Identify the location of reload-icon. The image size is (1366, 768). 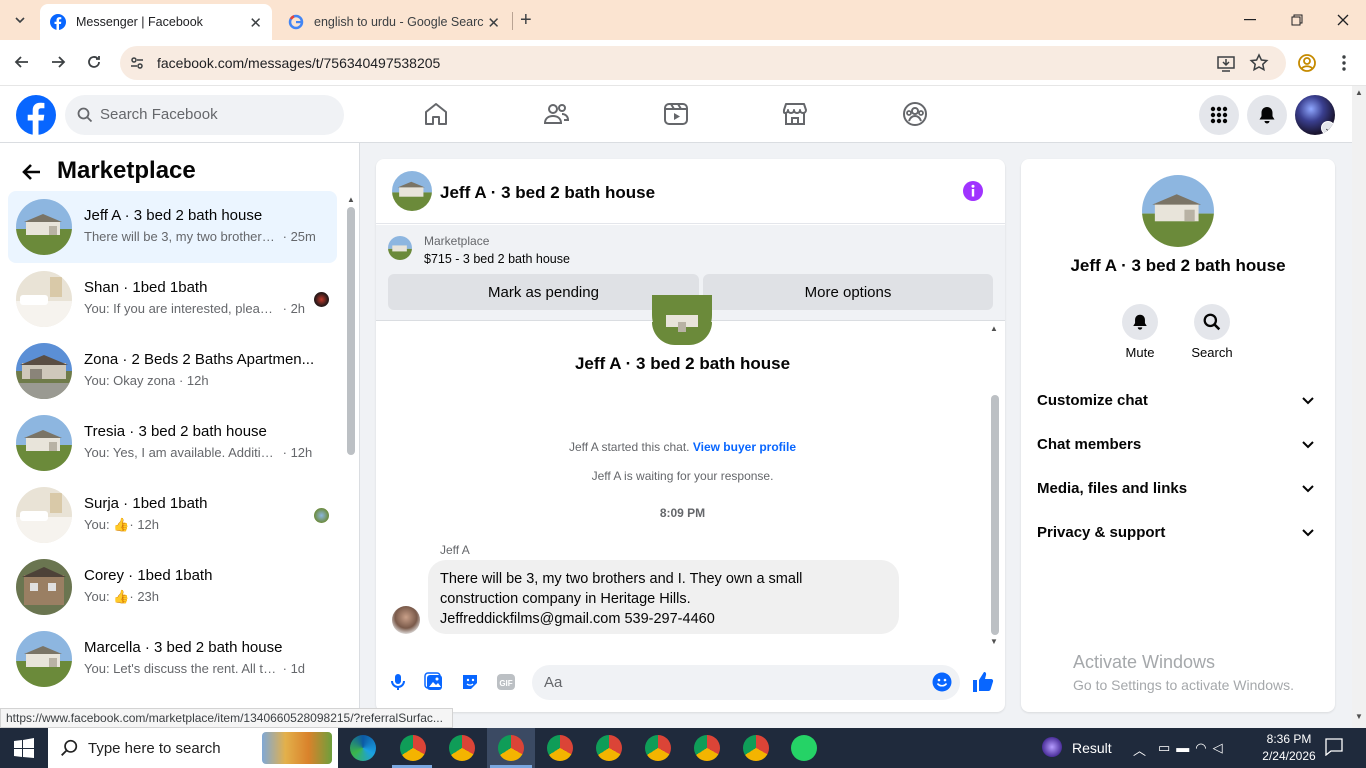
(94, 62).